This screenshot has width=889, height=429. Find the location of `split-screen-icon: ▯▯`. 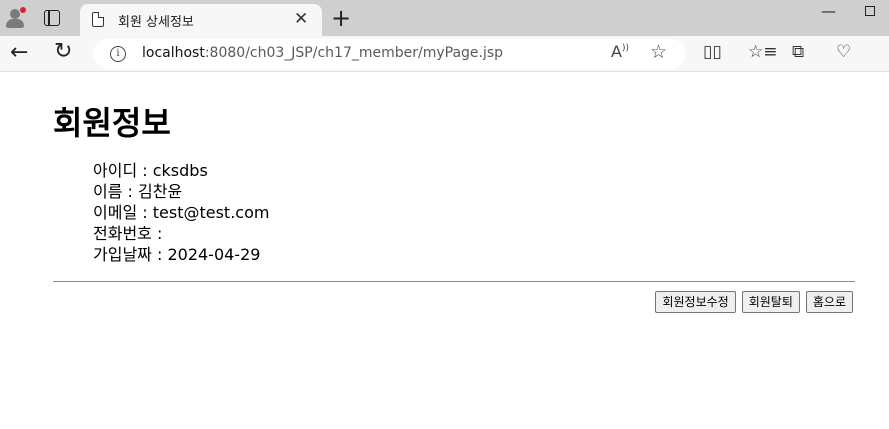

split-screen-icon: ▯▯ is located at coordinates (712, 52).